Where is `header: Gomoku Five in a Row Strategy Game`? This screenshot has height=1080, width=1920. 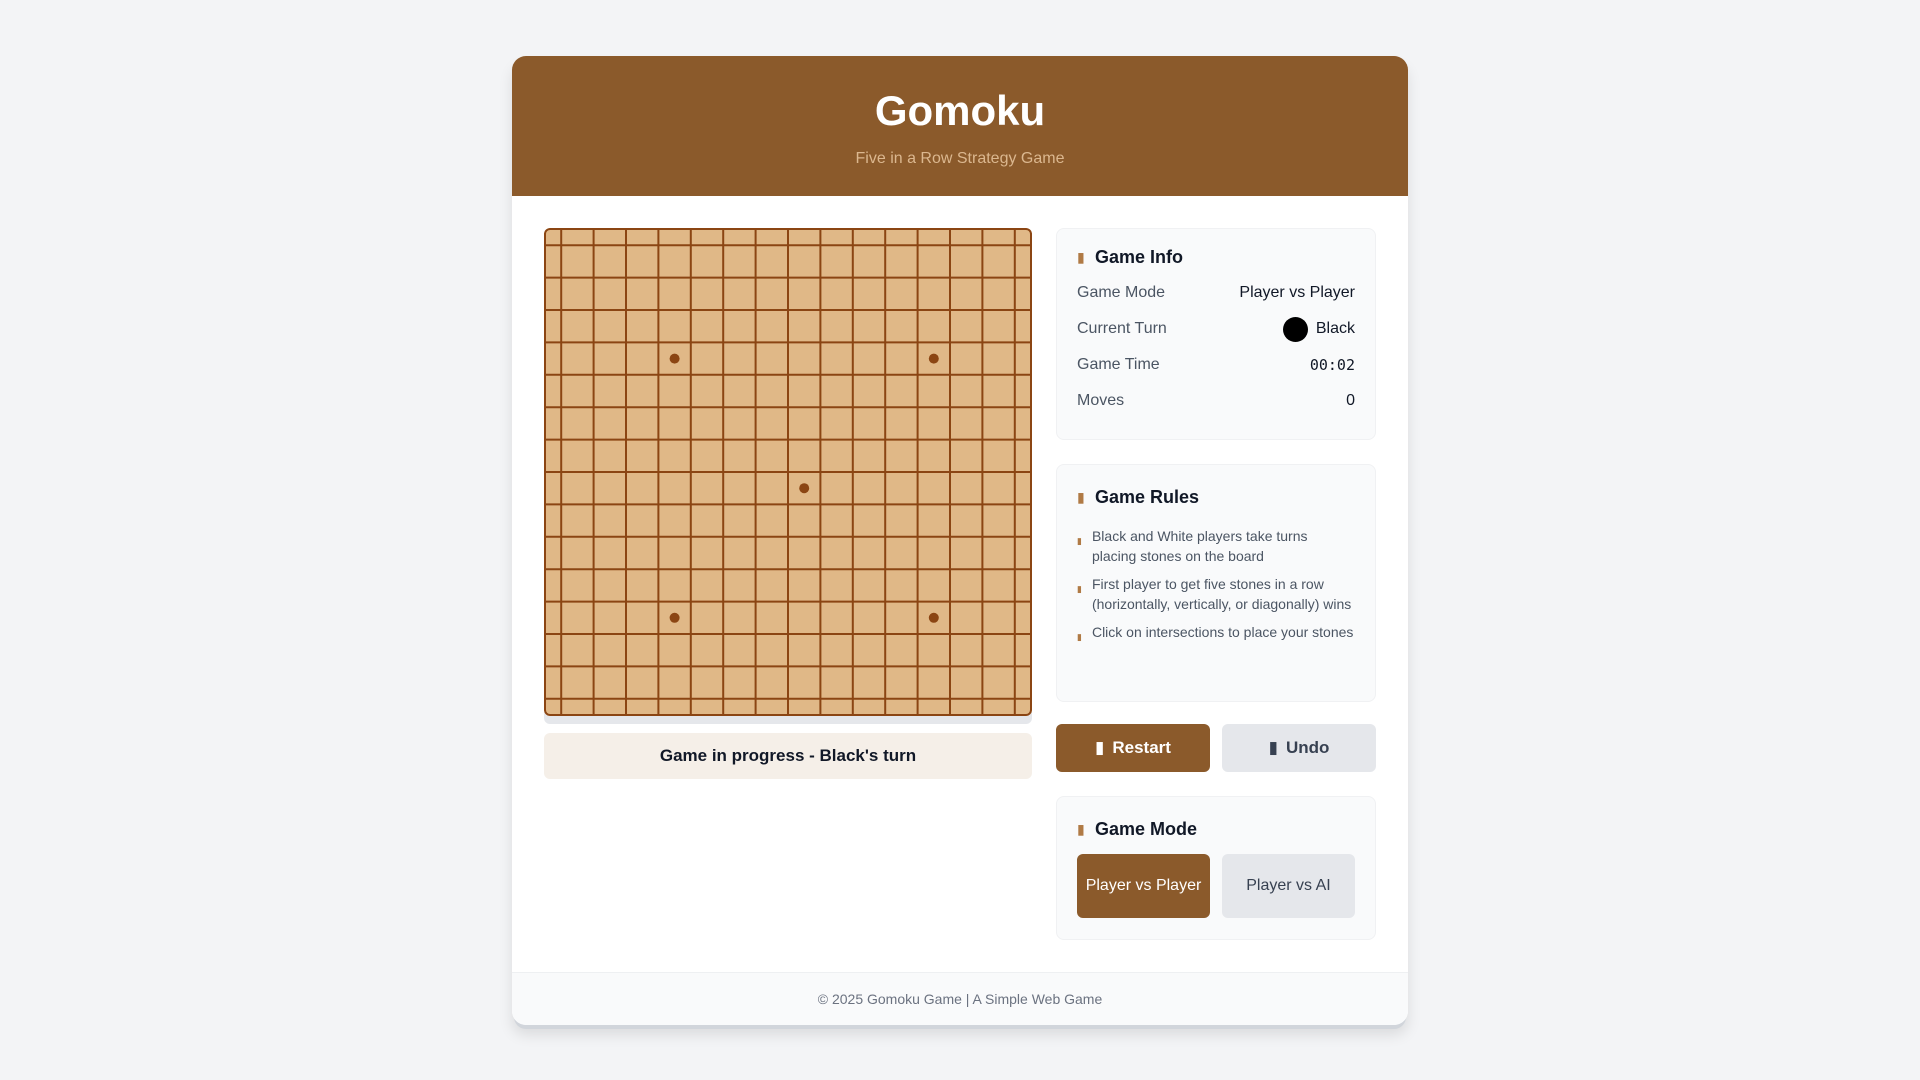 header: Gomoku Five in a Row Strategy Game is located at coordinates (960, 126).